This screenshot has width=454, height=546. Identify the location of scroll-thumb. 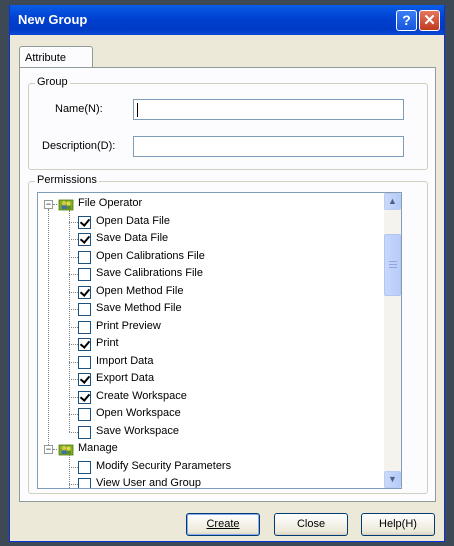
(392, 264).